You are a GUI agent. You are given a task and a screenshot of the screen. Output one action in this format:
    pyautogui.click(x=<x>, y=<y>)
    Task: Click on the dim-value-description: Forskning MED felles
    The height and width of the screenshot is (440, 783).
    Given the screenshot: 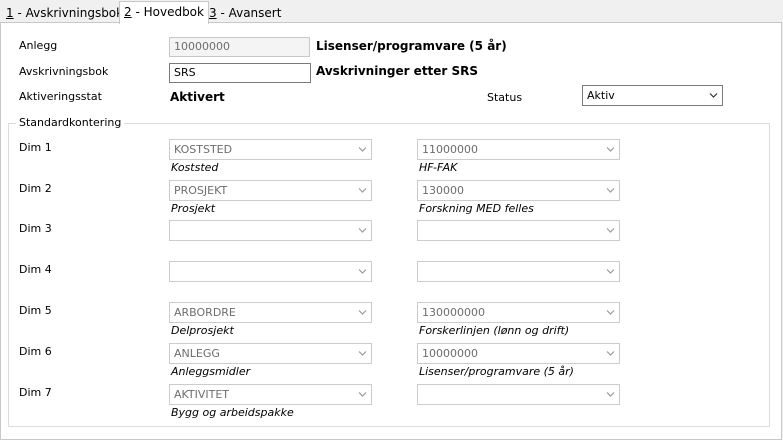 What is the action you would take?
    pyautogui.click(x=476, y=208)
    